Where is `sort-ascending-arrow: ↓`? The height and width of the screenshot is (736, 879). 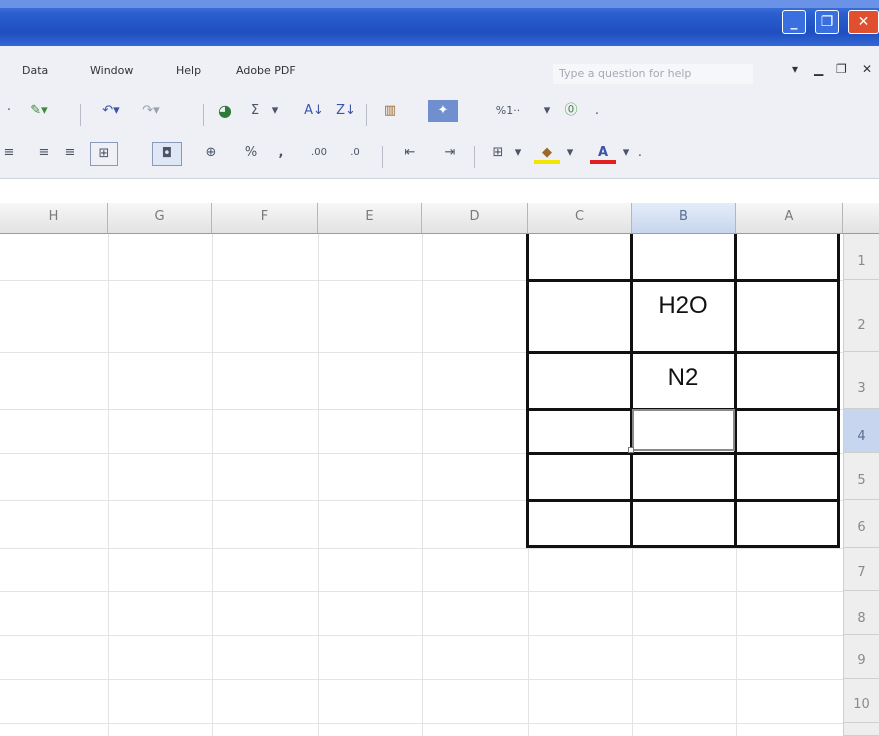 sort-ascending-arrow: ↓ is located at coordinates (318, 110).